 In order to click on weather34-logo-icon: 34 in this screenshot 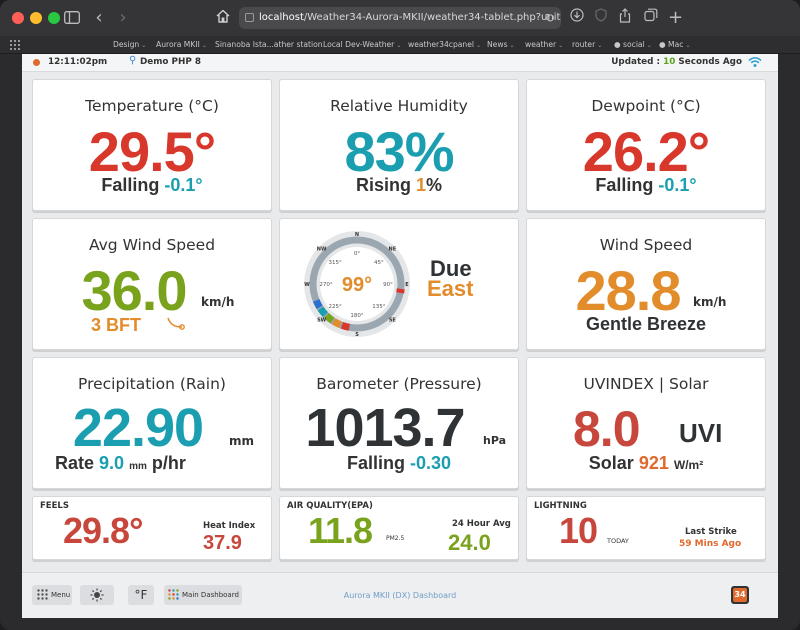, I will do `click(740, 595)`.